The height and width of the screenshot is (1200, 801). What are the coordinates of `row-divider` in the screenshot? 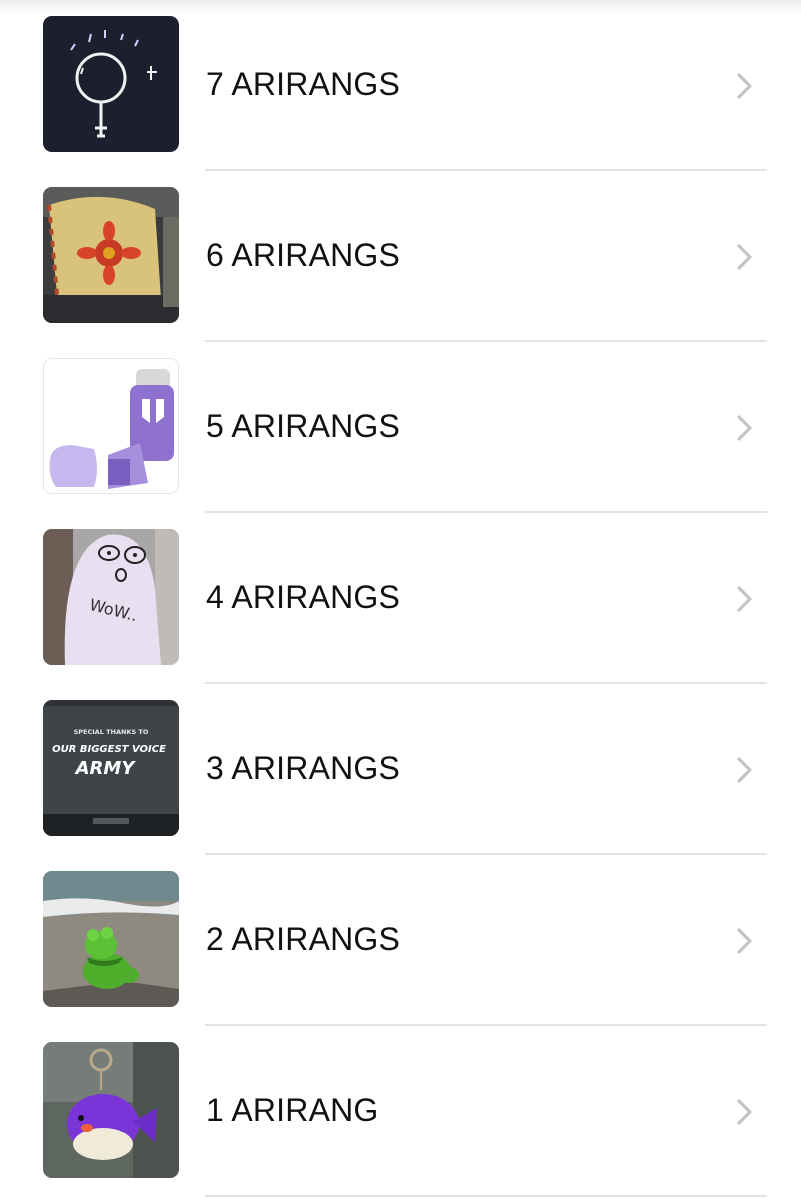 It's located at (486, 1196).